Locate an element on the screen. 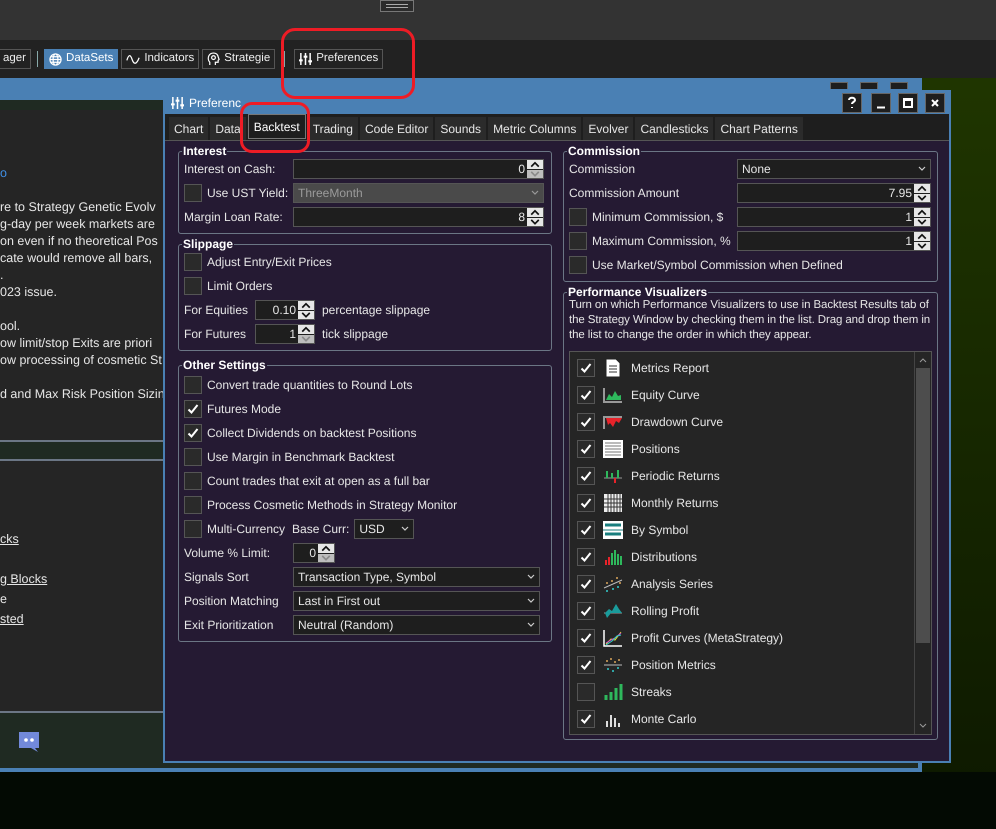  tab: Metric Columns is located at coordinates (535, 128).